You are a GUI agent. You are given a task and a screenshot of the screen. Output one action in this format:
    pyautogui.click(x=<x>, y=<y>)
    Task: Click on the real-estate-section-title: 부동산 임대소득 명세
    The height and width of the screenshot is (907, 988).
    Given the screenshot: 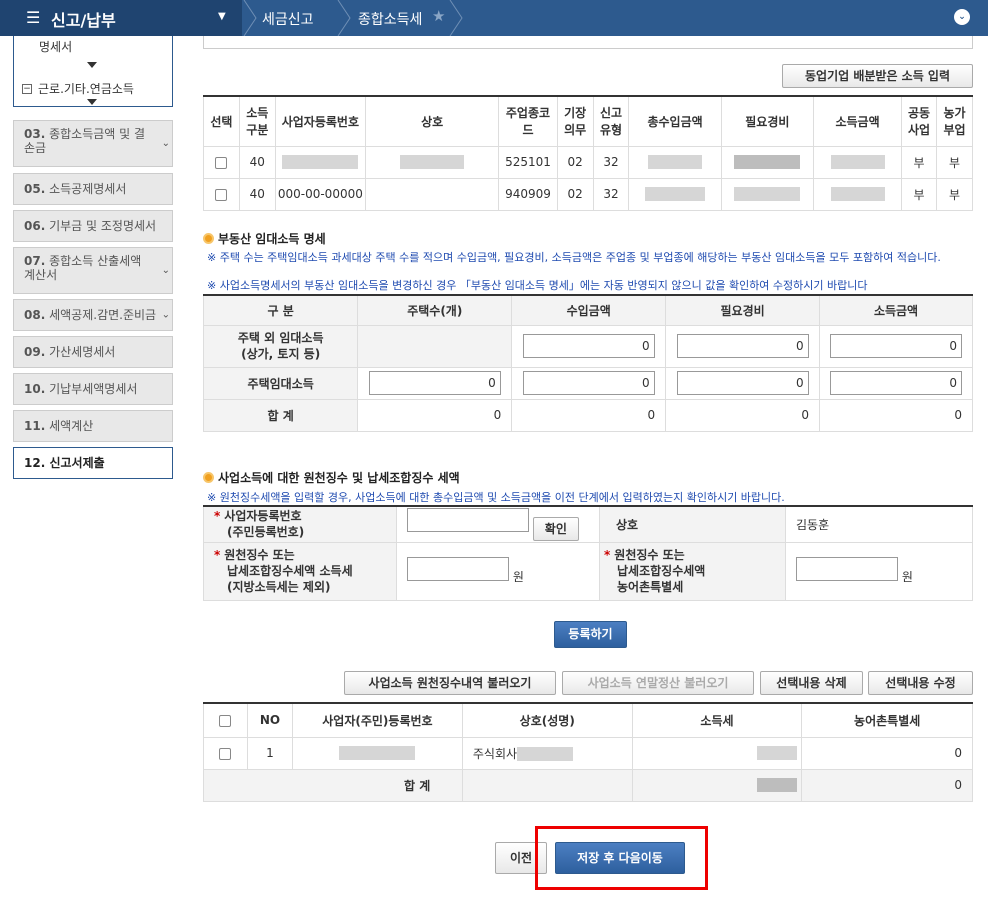 What is the action you would take?
    pyautogui.click(x=264, y=238)
    